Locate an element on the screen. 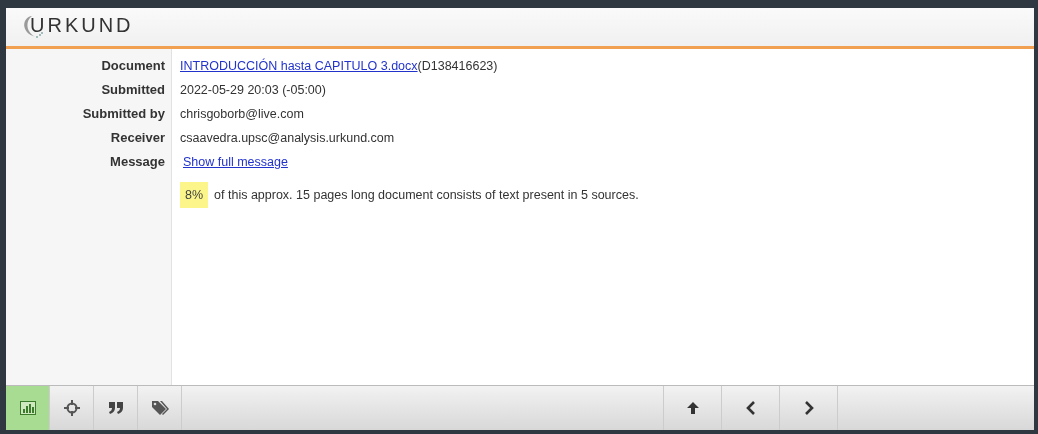 The height and width of the screenshot is (434, 1038). chart-tool-button is located at coordinates (28, 408).